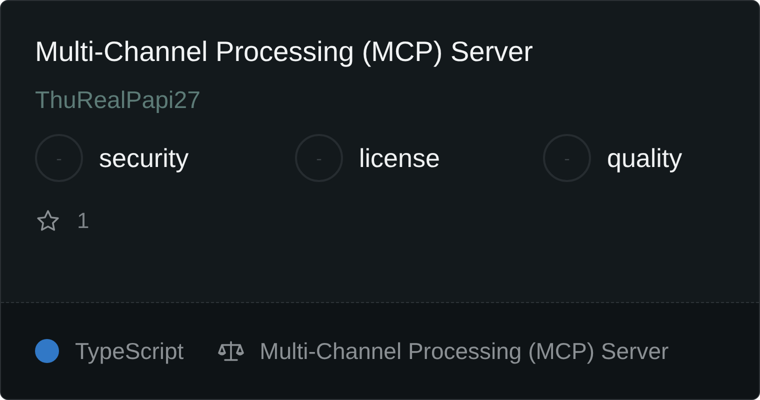 This screenshot has width=760, height=400. What do you see at coordinates (464, 351) in the screenshot?
I see `license-name: Multi-Channel Processing (MCP) Server` at bounding box center [464, 351].